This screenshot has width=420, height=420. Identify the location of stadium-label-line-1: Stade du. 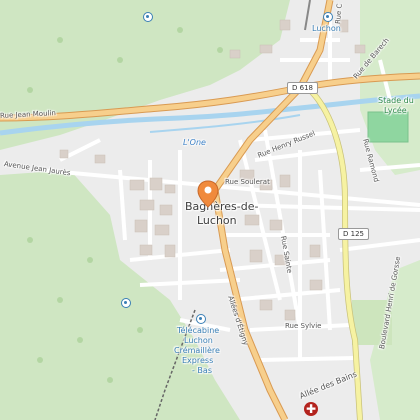
(396, 100).